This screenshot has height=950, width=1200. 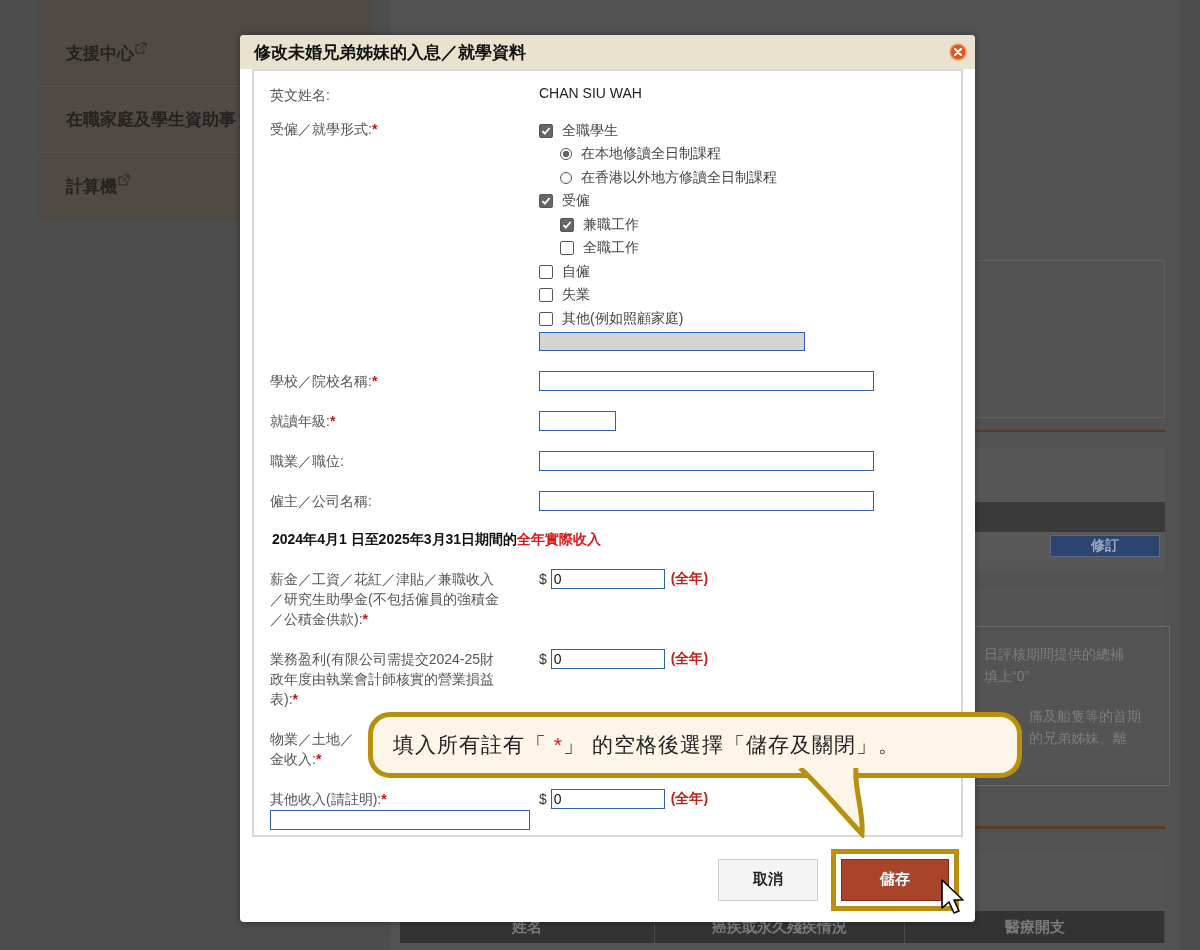 What do you see at coordinates (576, 201) in the screenshot?
I see `option-label: 受僱` at bounding box center [576, 201].